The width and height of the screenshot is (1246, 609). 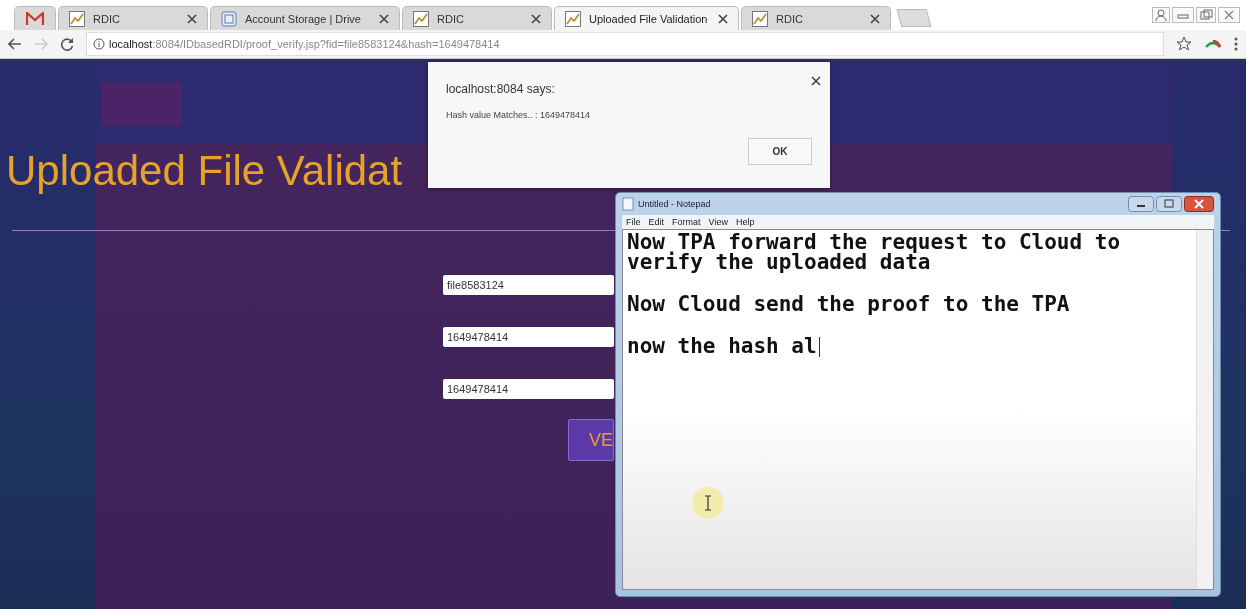 What do you see at coordinates (304, 44) in the screenshot?
I see `url-text: localhost:8084/IDbasedRDI/proof_verify.jsp?fid=file8583124&hash=1649478414` at bounding box center [304, 44].